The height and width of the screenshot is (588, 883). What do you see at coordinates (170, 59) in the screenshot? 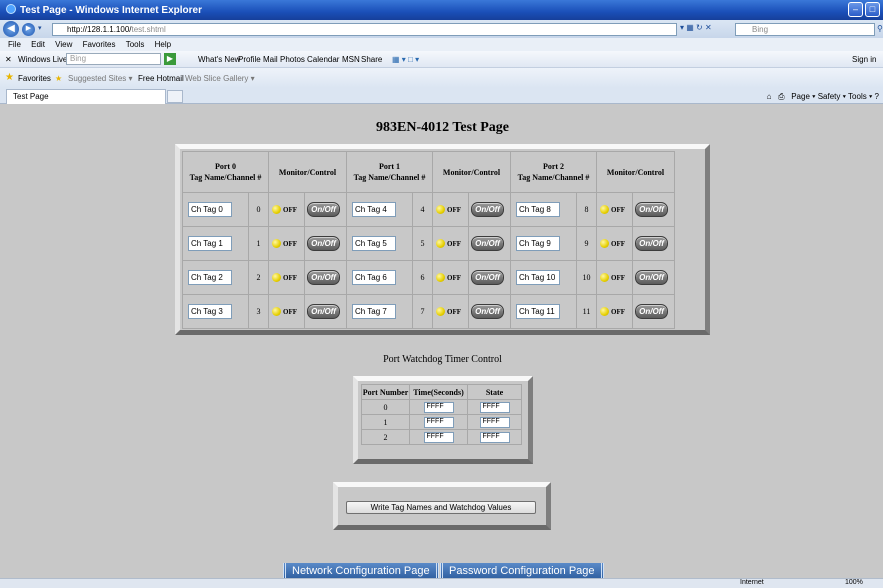
I see `go-search-icon: ▶` at bounding box center [170, 59].